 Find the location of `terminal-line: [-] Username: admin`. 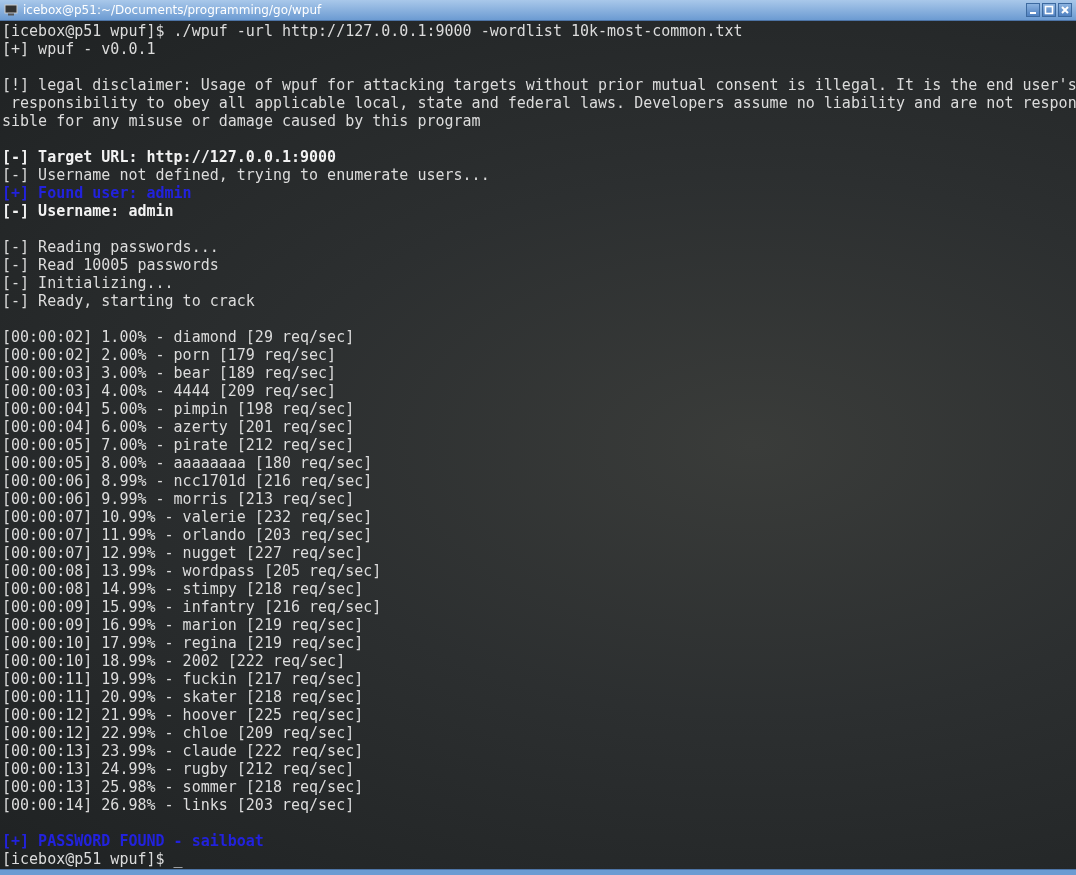

terminal-line: [-] Username: admin is located at coordinates (88, 211).